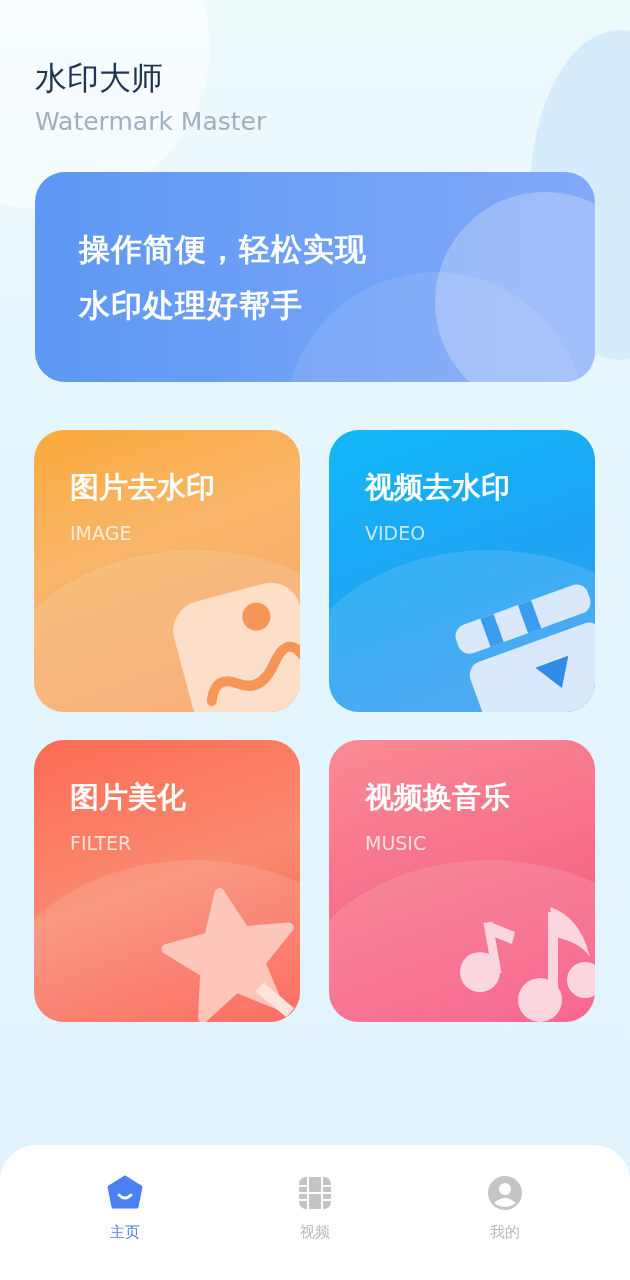 This screenshot has width=630, height=1280. I want to click on card-subtitle: MUSIC, so click(396, 843).